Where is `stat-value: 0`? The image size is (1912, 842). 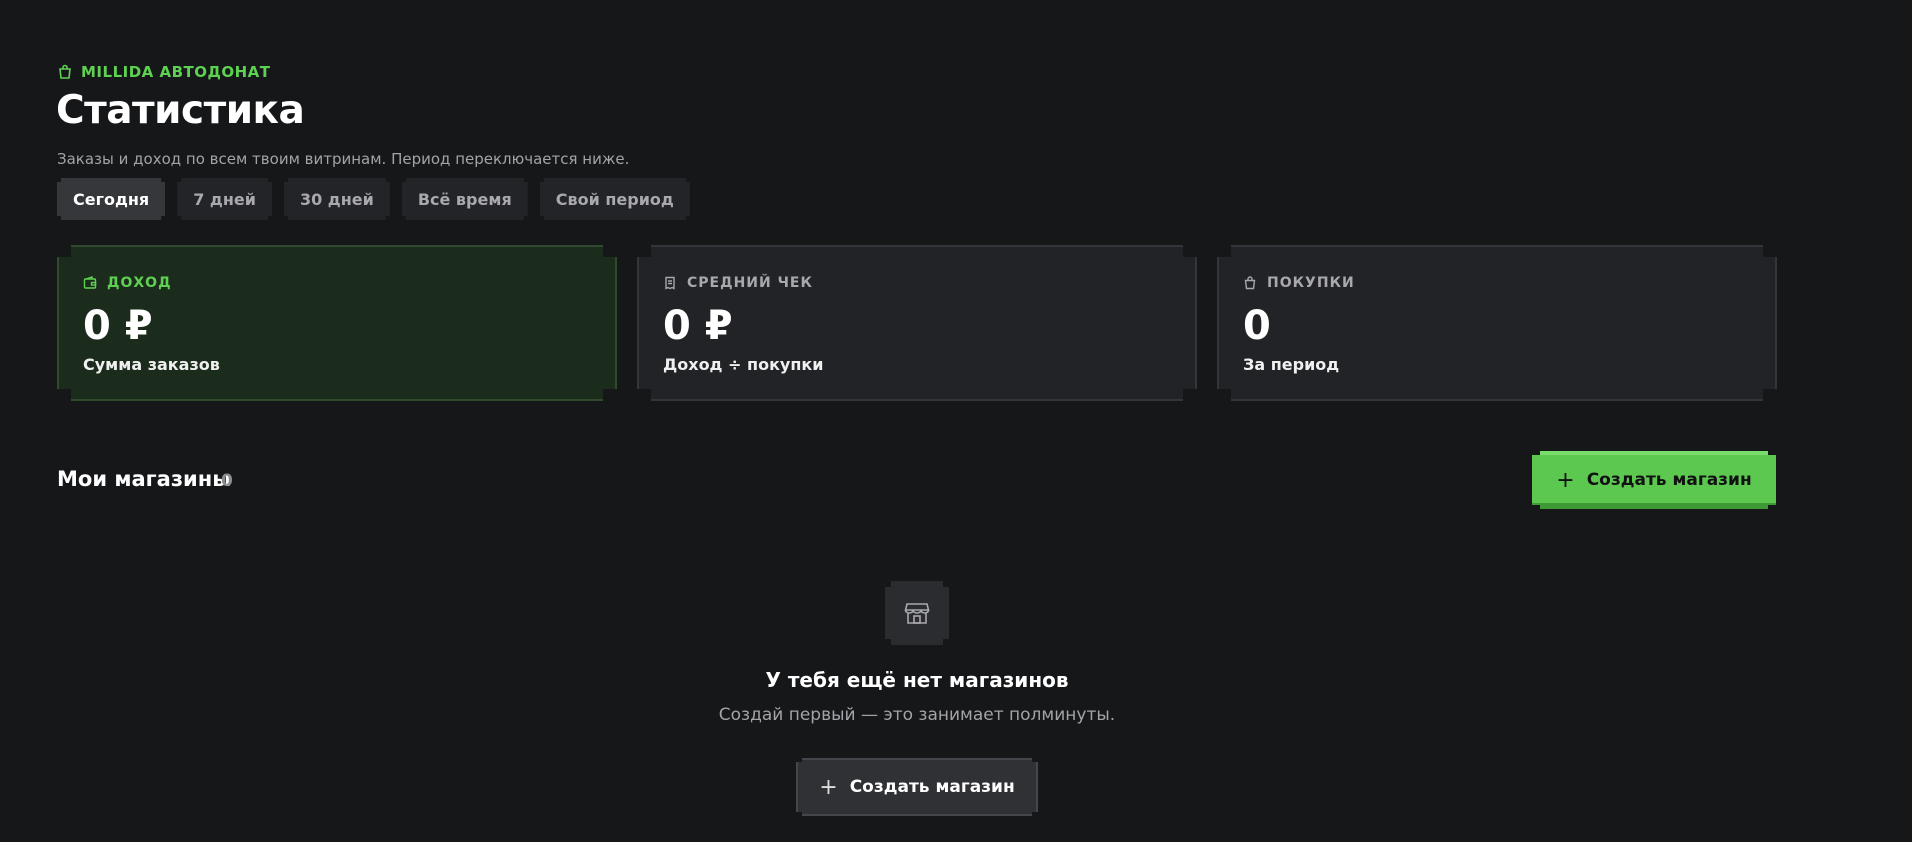 stat-value: 0 is located at coordinates (1257, 326).